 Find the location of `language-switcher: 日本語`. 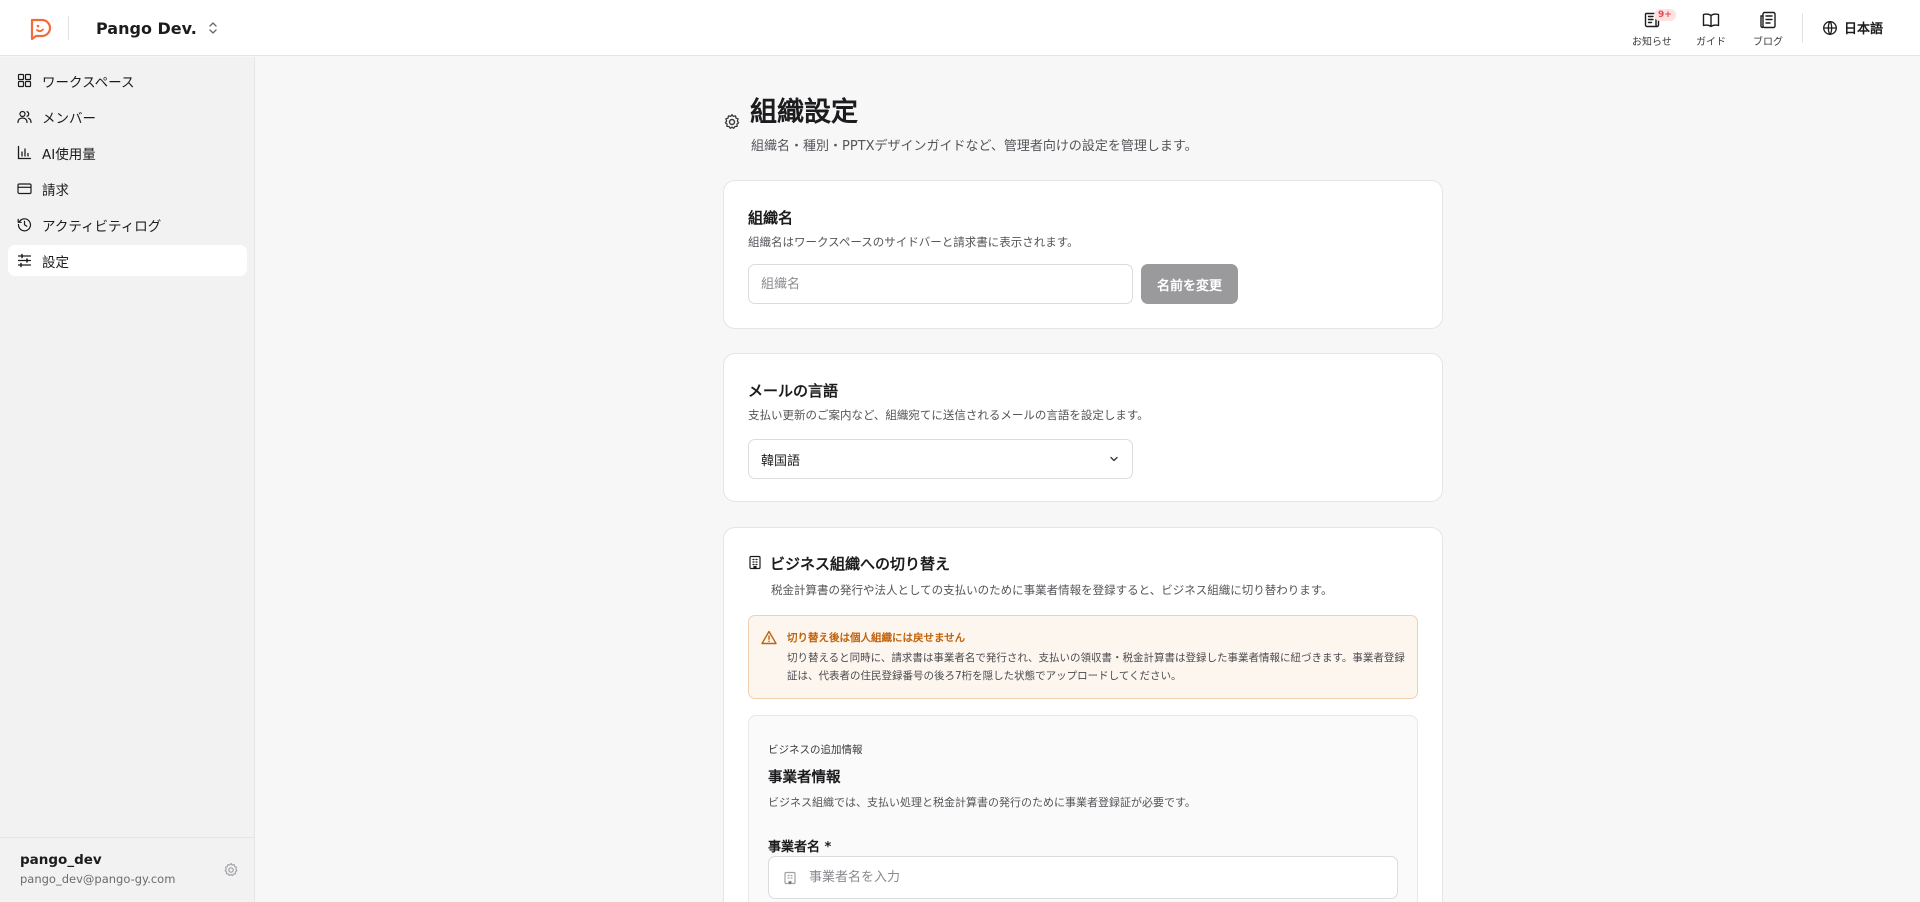

language-switcher: 日本語 is located at coordinates (1852, 27).